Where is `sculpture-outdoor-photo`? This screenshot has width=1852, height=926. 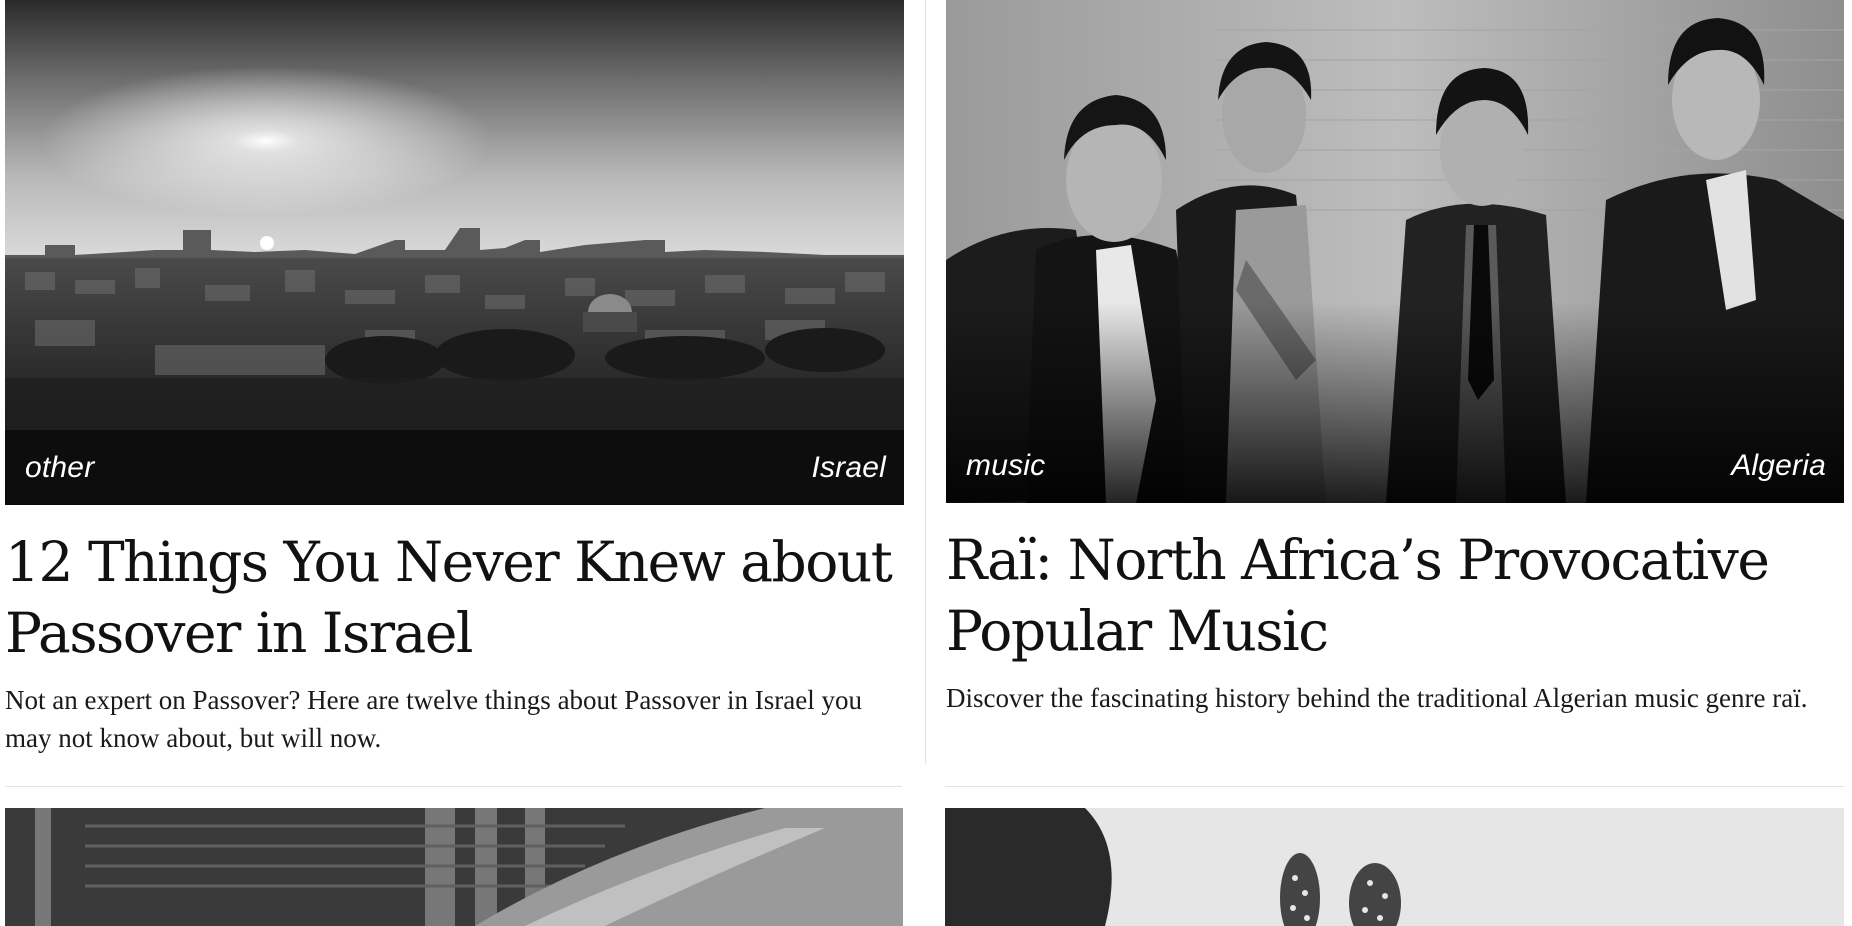
sculpture-outdoor-photo is located at coordinates (1394, 867).